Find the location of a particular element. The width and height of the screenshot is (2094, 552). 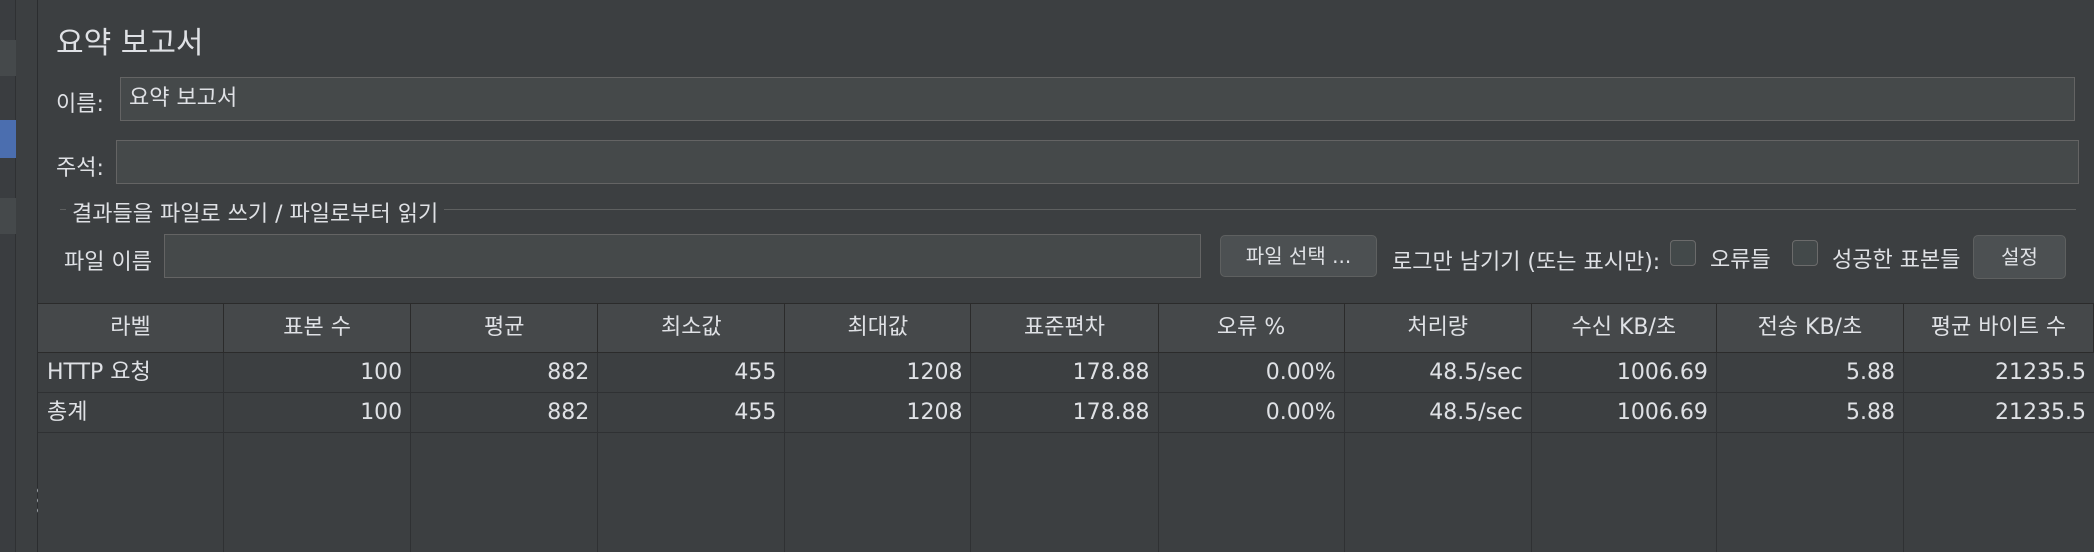

column-header-sent: 전송 KB/초 is located at coordinates (1810, 328).